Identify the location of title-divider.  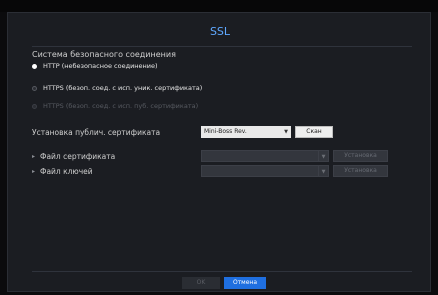
(222, 46).